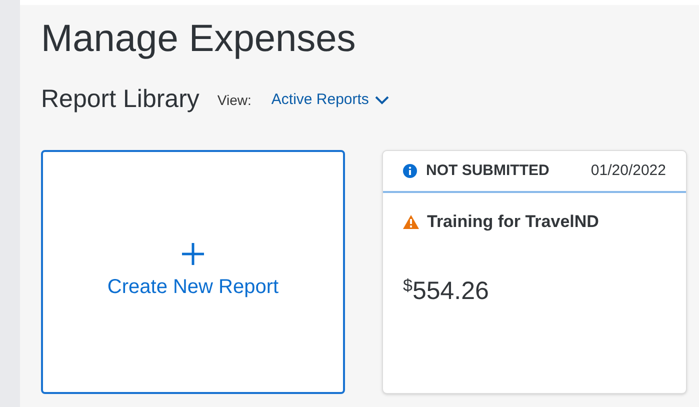  Describe the element at coordinates (120, 100) in the screenshot. I see `section-title: Report Library` at that location.